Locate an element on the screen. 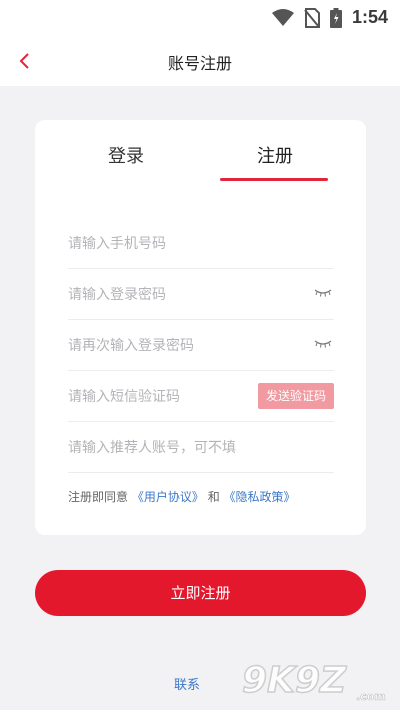 The width and height of the screenshot is (400, 710). svg-text: 9K9Z is located at coordinates (294, 680).